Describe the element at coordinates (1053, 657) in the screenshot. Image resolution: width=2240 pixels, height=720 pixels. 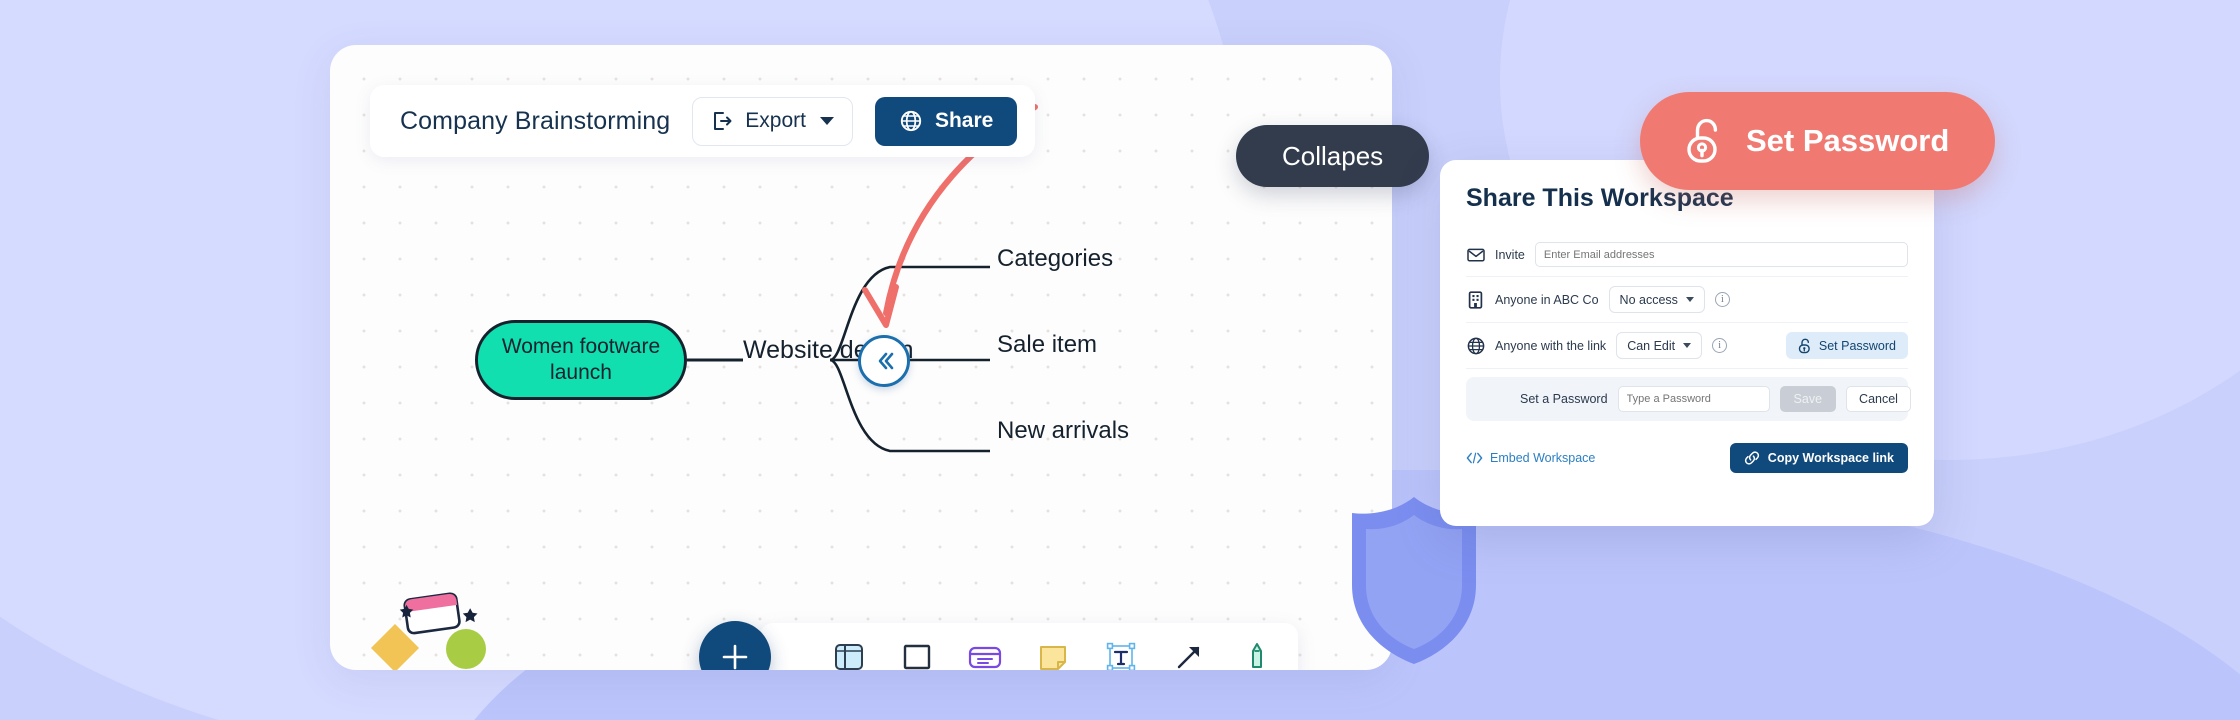
I see `sticky-note-icon` at that location.